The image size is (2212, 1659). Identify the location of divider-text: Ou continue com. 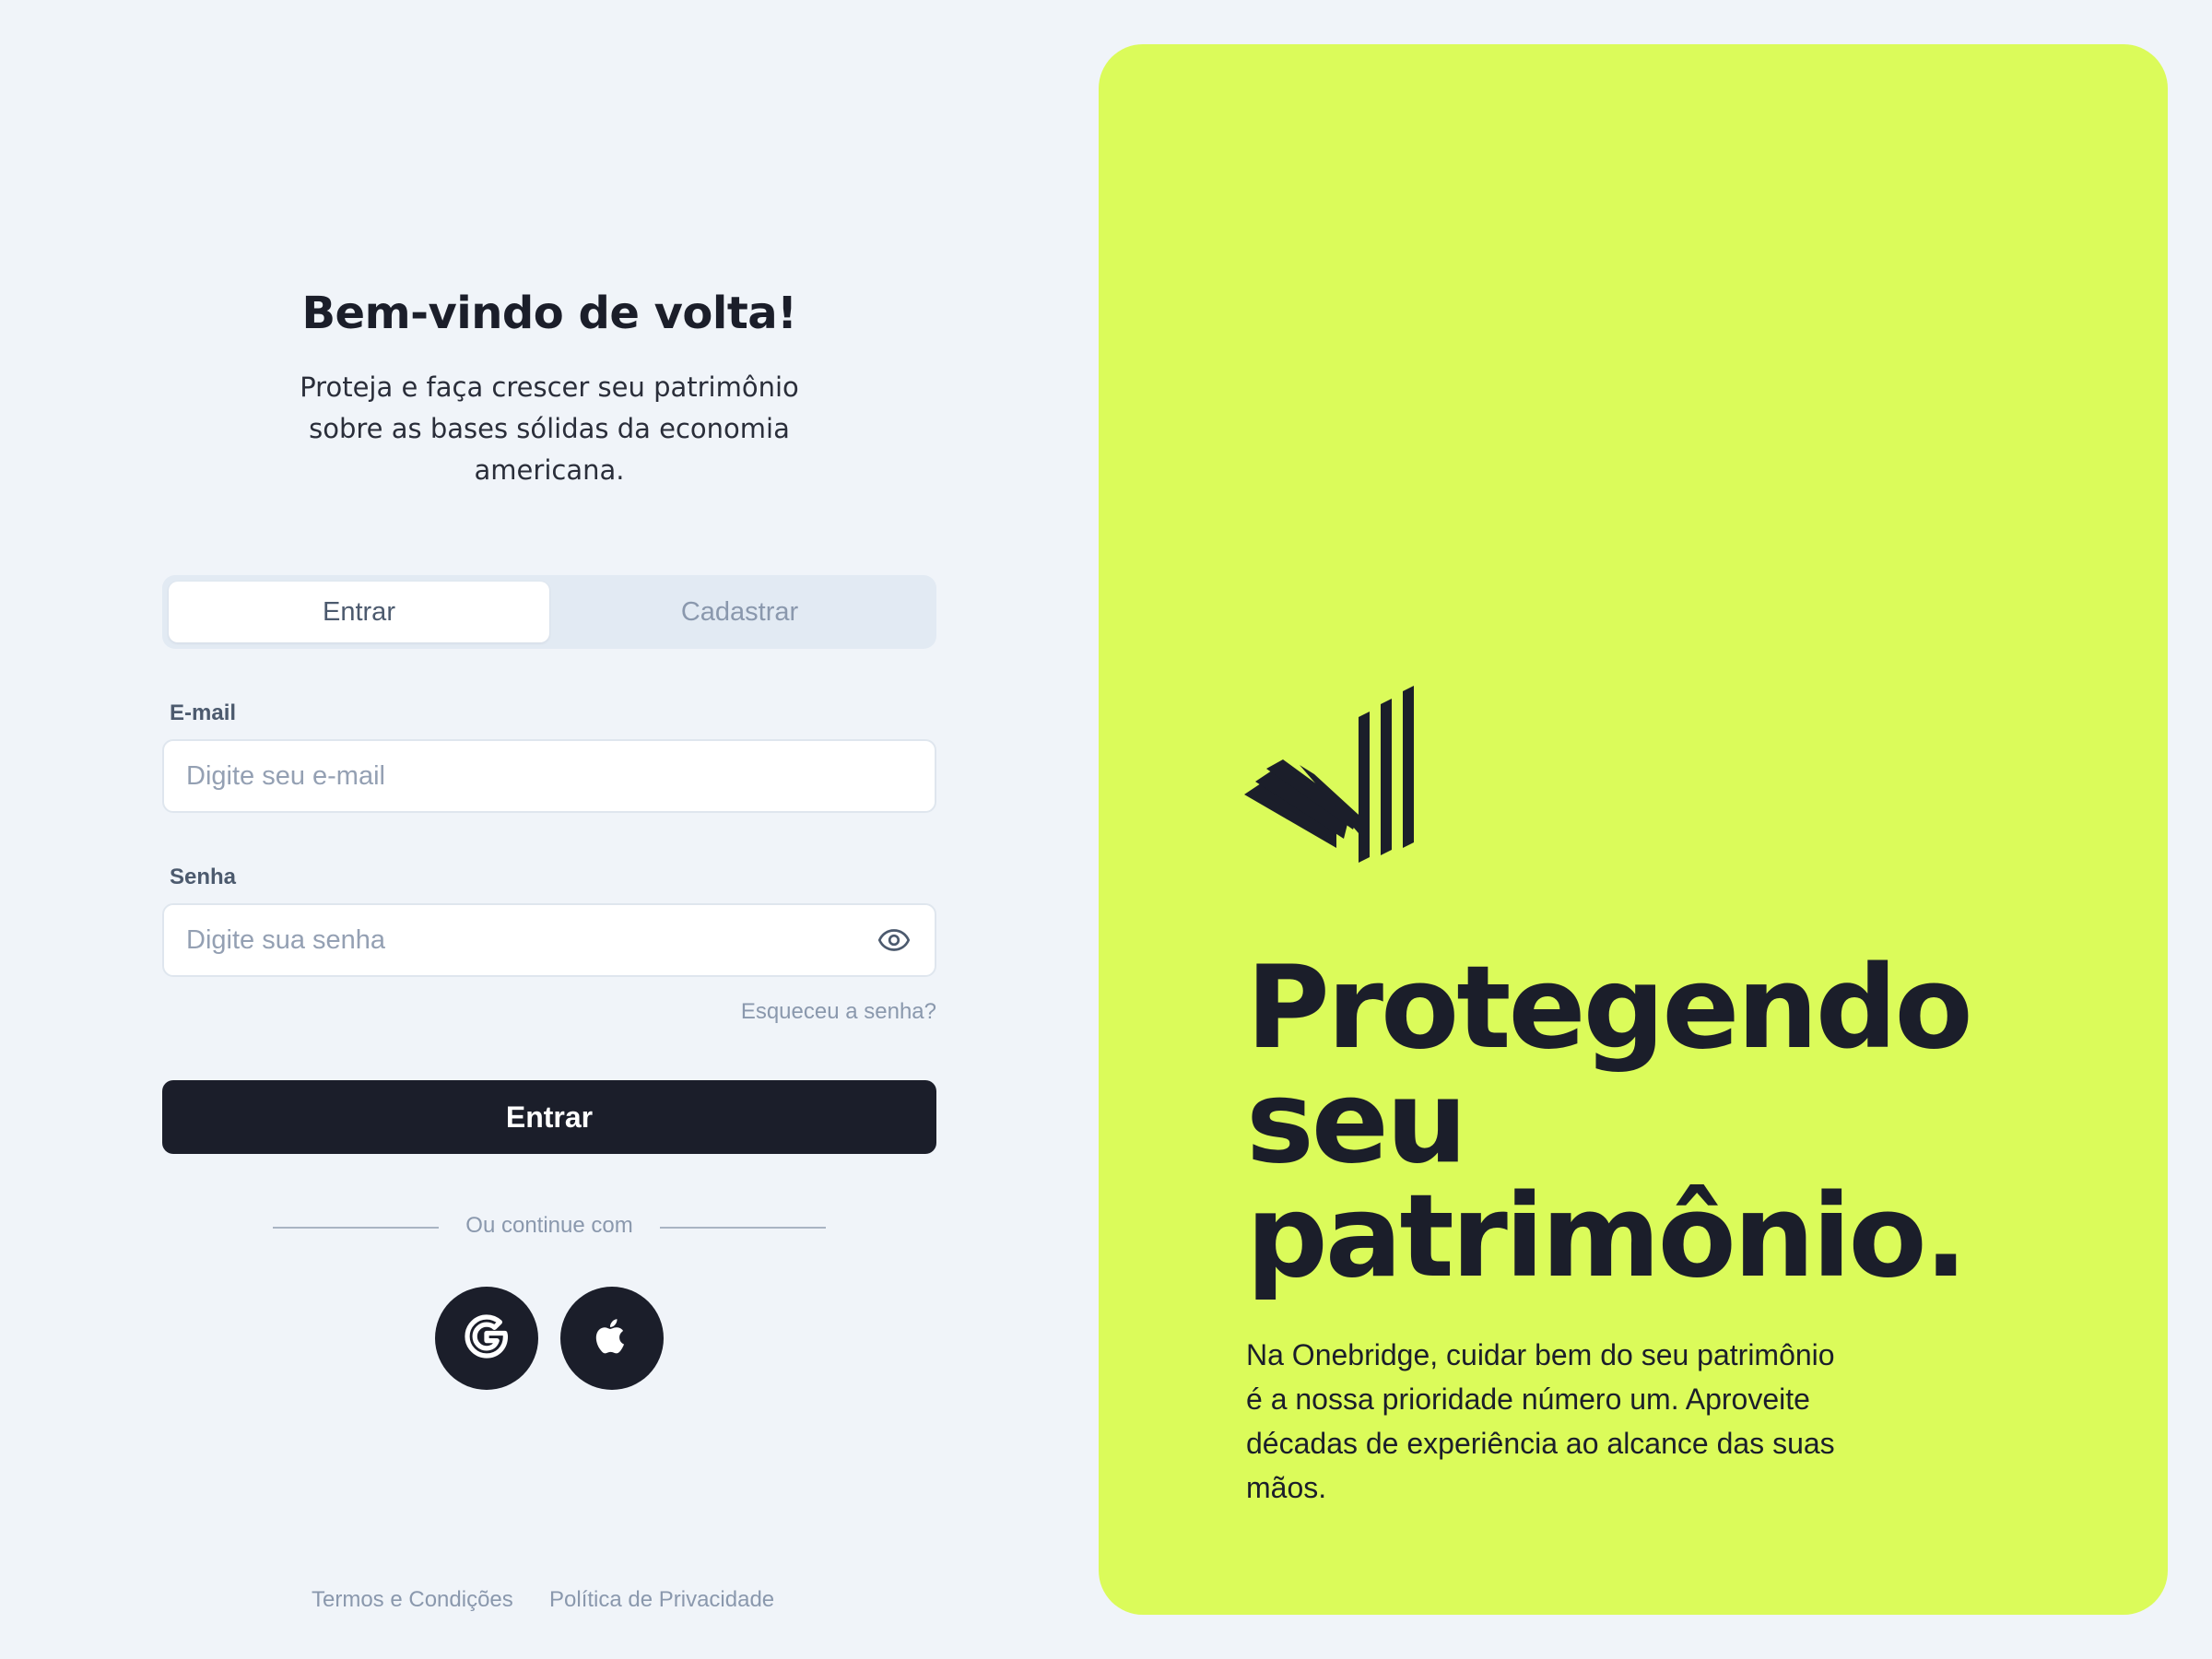
(549, 1225).